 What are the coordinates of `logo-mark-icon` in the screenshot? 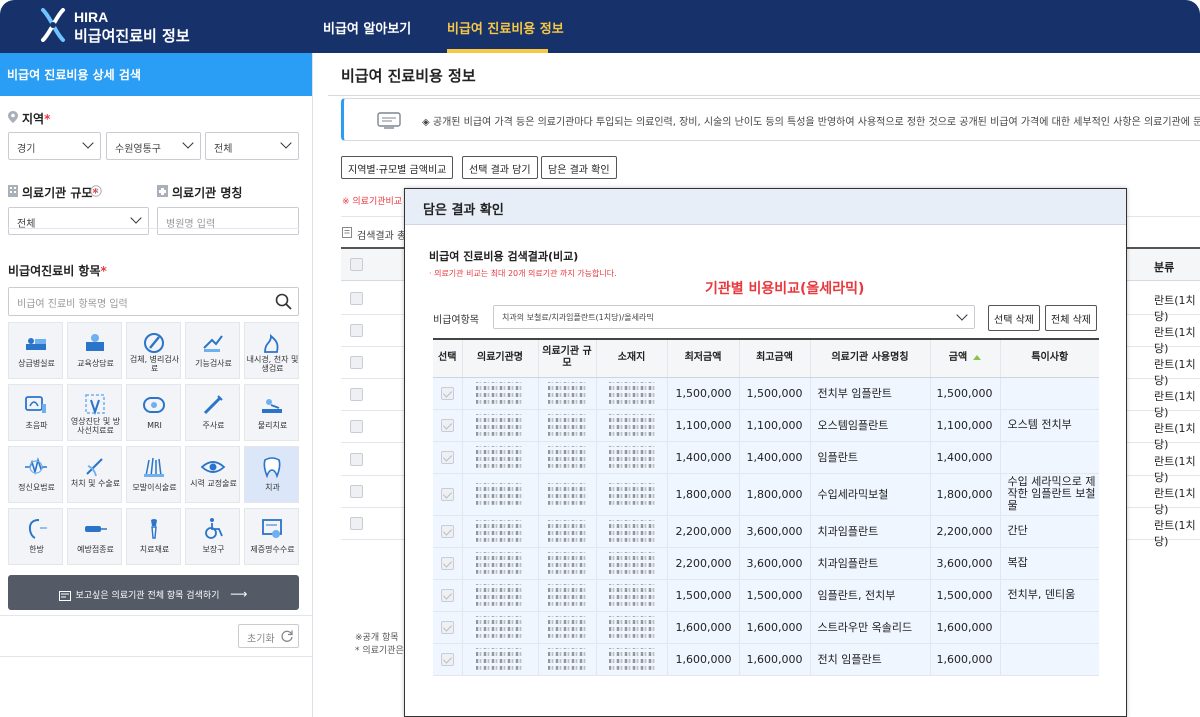 It's located at (53, 25).